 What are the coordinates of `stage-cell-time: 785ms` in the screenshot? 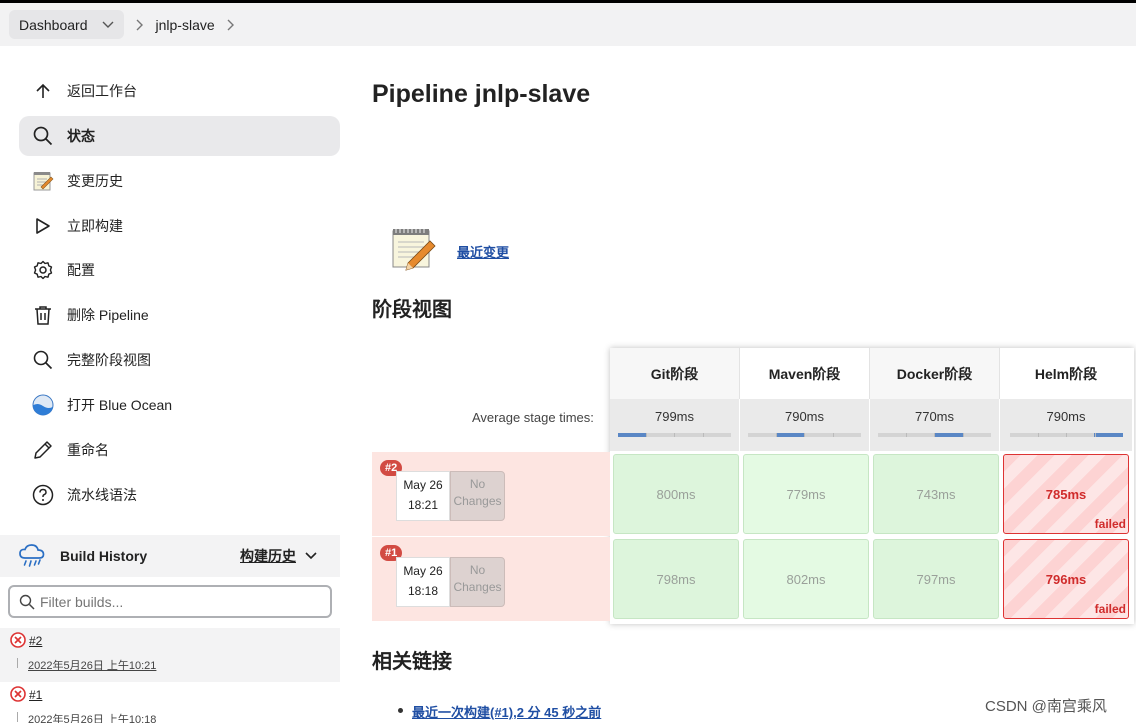 It's located at (1066, 494).